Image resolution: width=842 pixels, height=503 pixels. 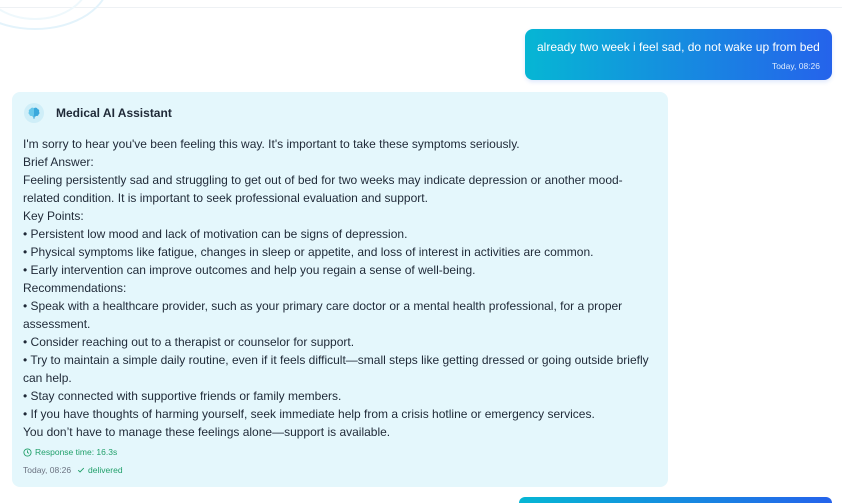 I want to click on message-line: can help., so click(x=47, y=378).